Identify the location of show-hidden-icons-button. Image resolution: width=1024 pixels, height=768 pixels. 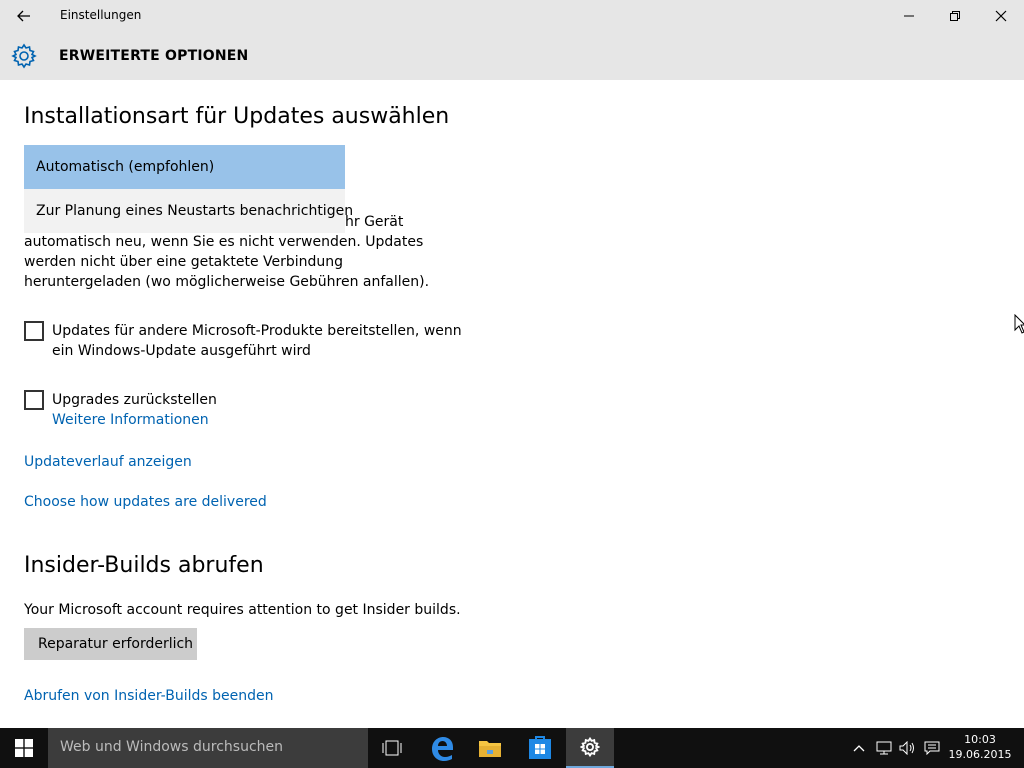
(859, 748).